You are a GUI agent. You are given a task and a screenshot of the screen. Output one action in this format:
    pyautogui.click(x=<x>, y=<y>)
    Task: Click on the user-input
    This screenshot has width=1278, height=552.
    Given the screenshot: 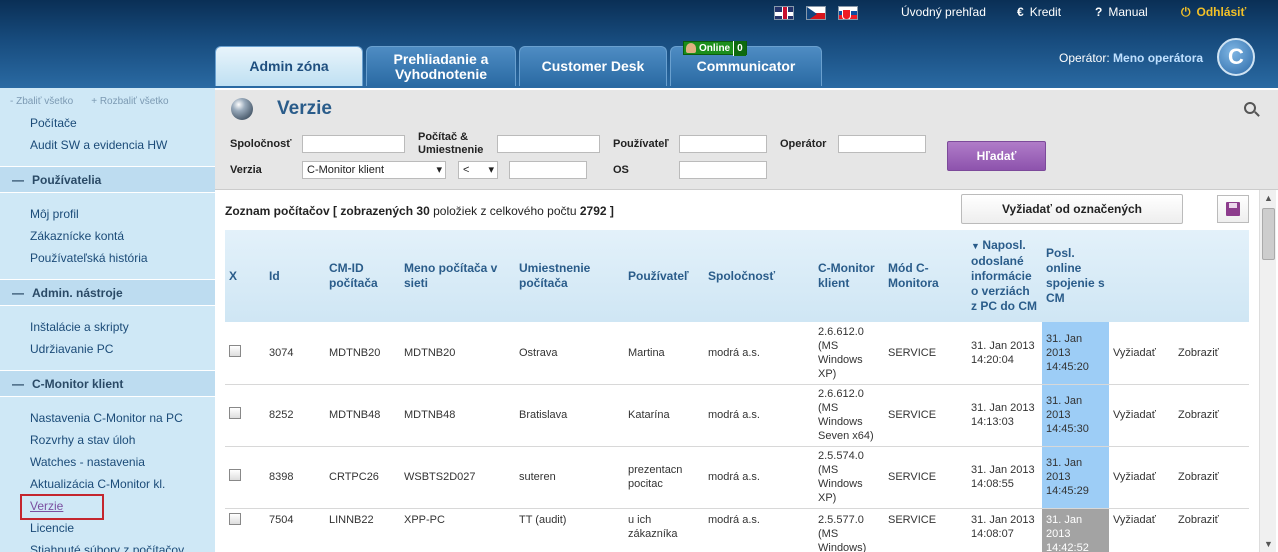 What is the action you would take?
    pyautogui.click(x=723, y=144)
    